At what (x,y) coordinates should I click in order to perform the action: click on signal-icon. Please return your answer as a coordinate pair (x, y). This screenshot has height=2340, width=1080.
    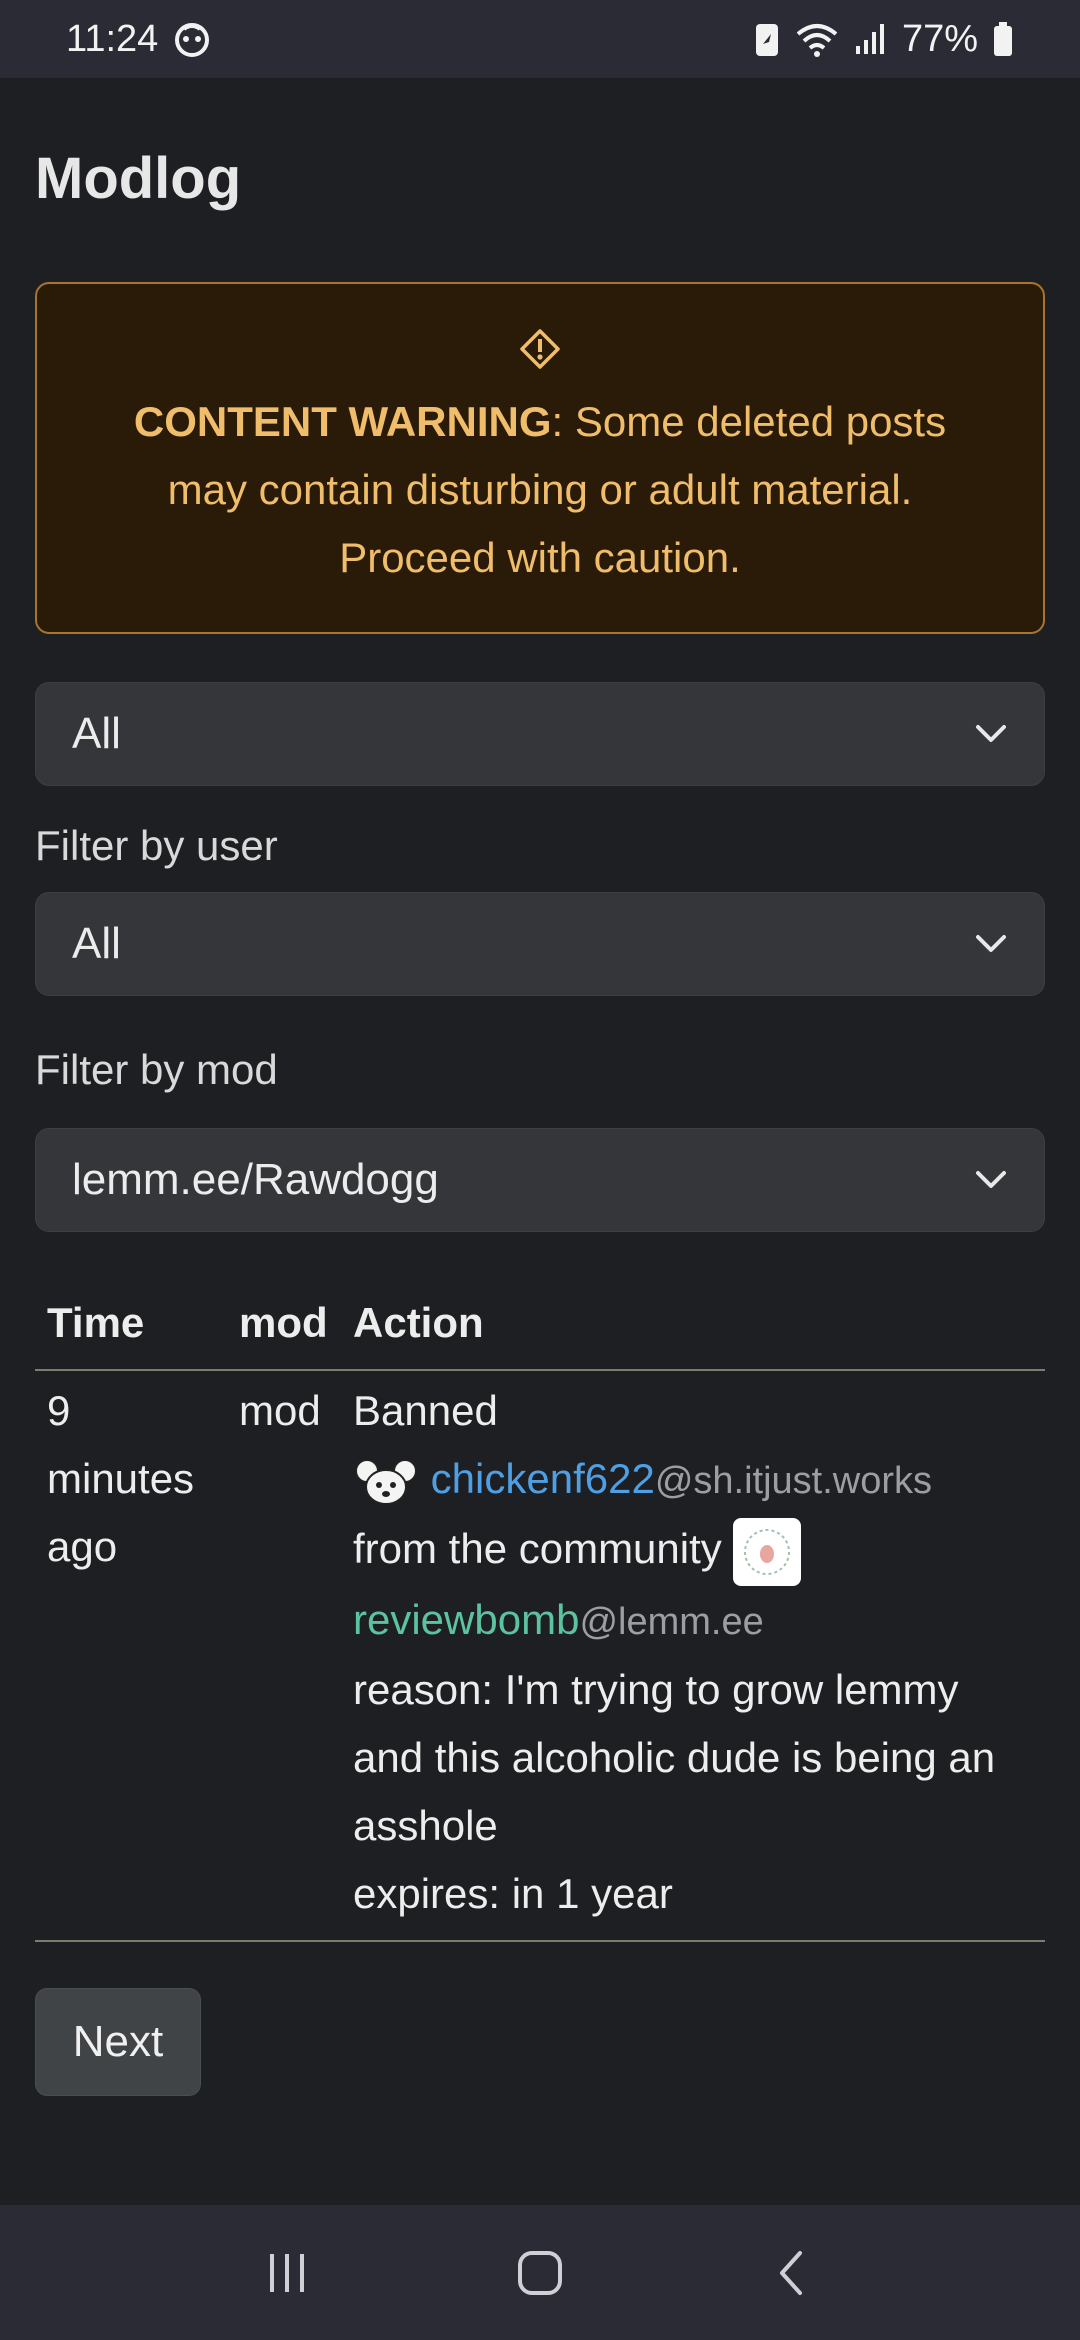
    Looking at the image, I should click on (871, 39).